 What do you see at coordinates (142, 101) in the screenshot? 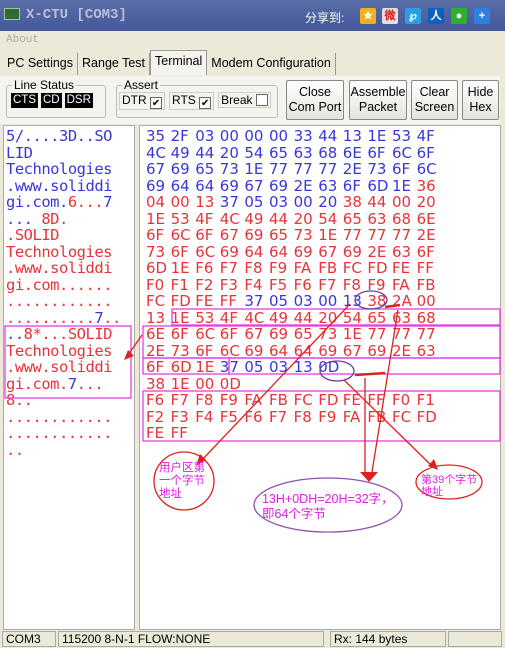
I see `dtr-checkbox: DTR ✔` at bounding box center [142, 101].